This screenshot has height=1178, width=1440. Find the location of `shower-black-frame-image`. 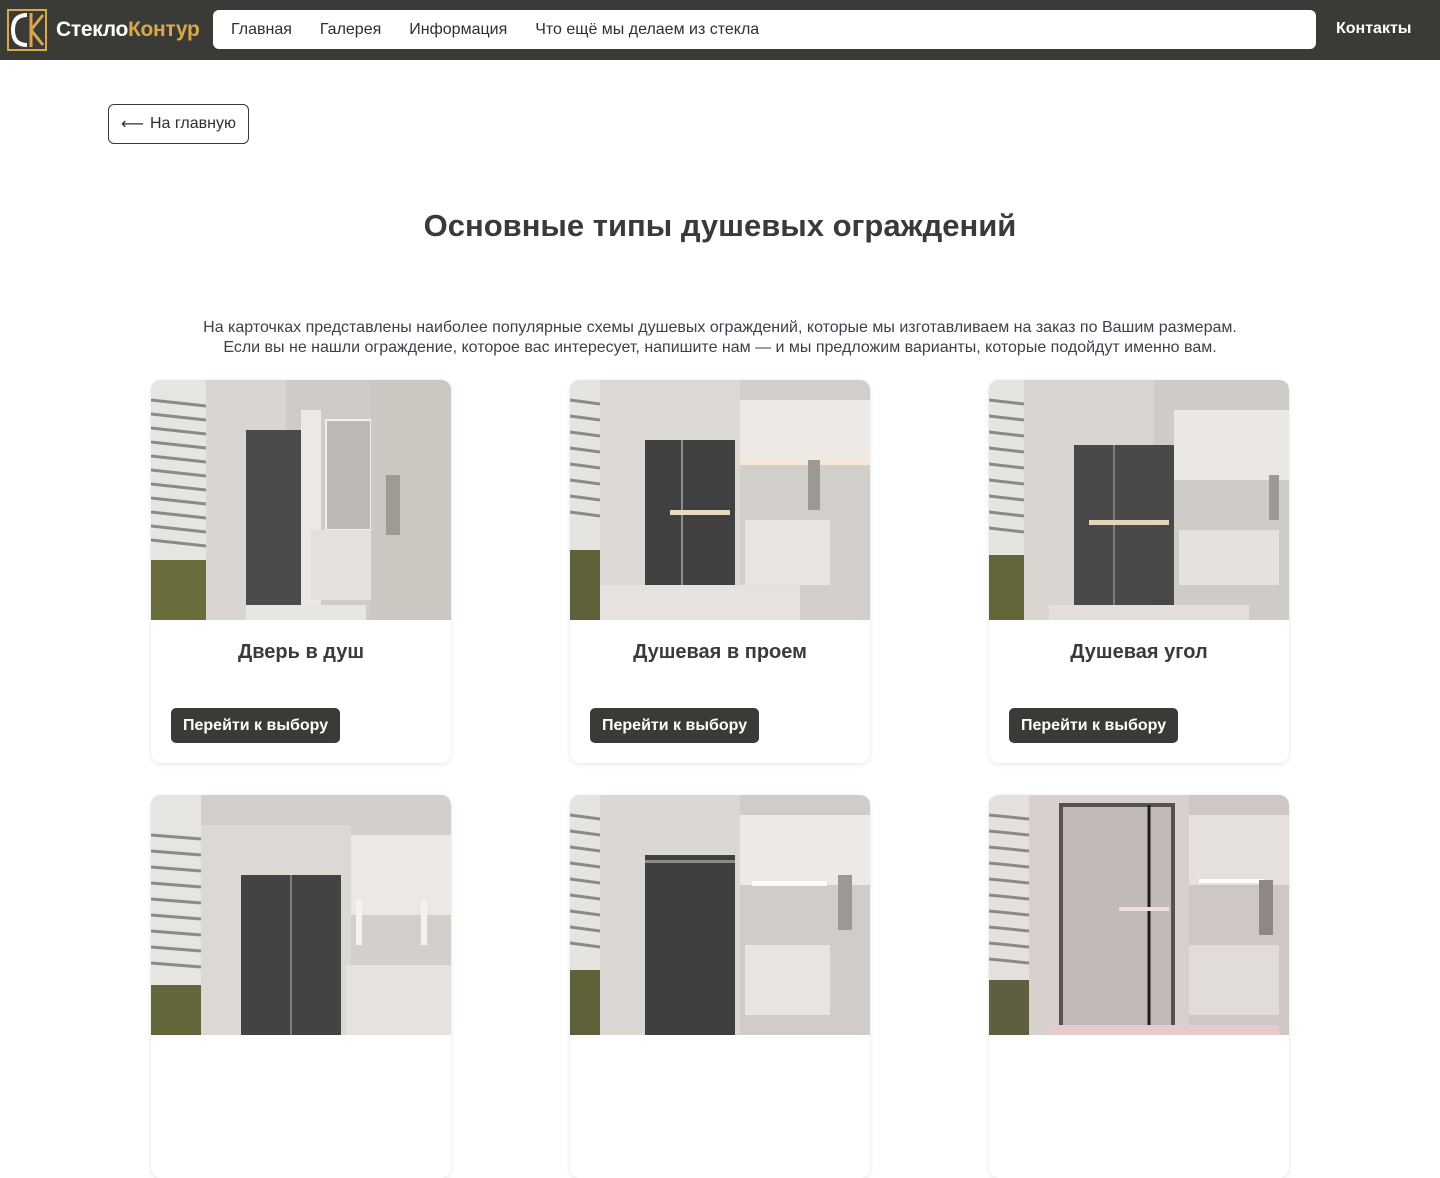

shower-black-frame-image is located at coordinates (1139, 915).